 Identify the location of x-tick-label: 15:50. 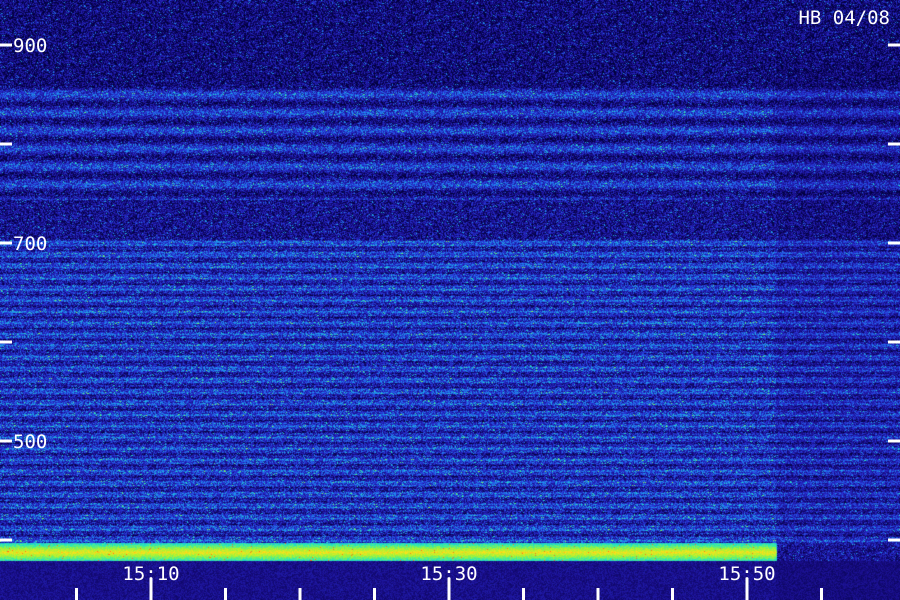
(746, 574).